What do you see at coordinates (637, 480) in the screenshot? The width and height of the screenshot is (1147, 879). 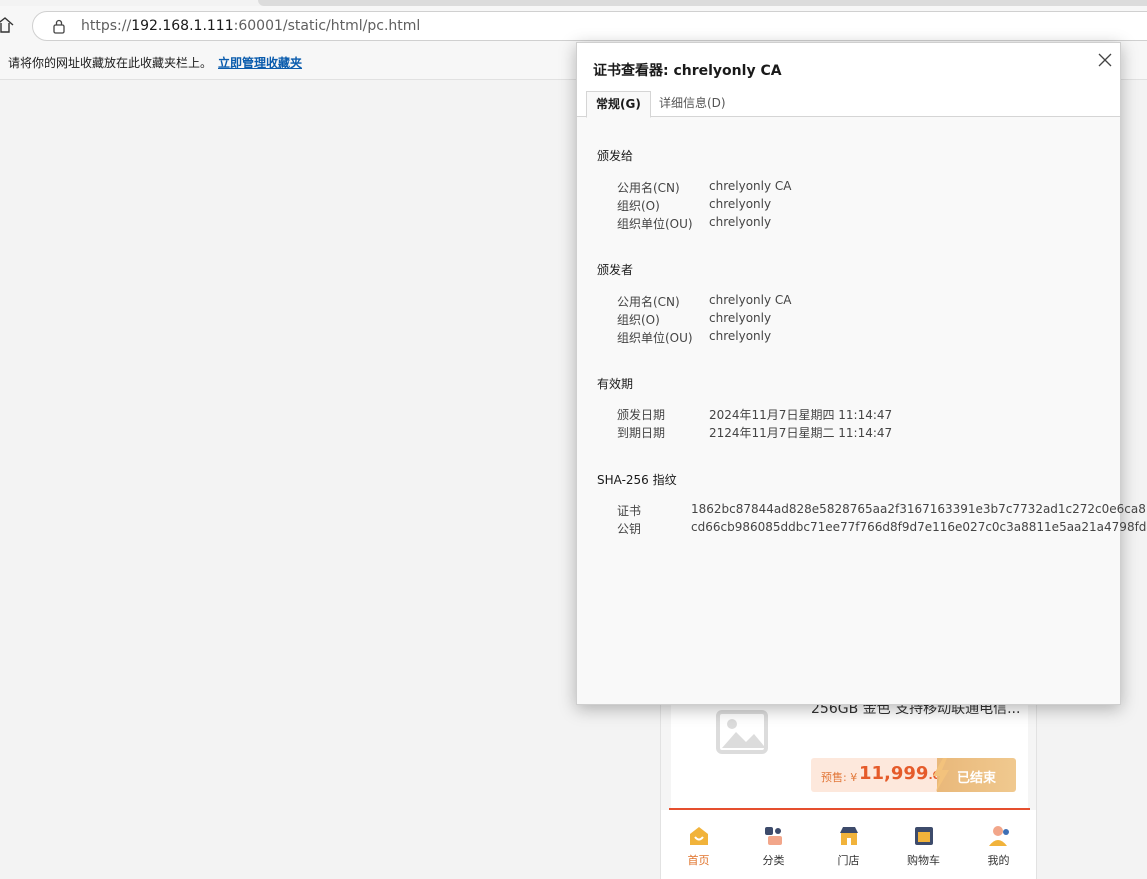 I see `fingerprint-heading: SHA-256 指纹` at bounding box center [637, 480].